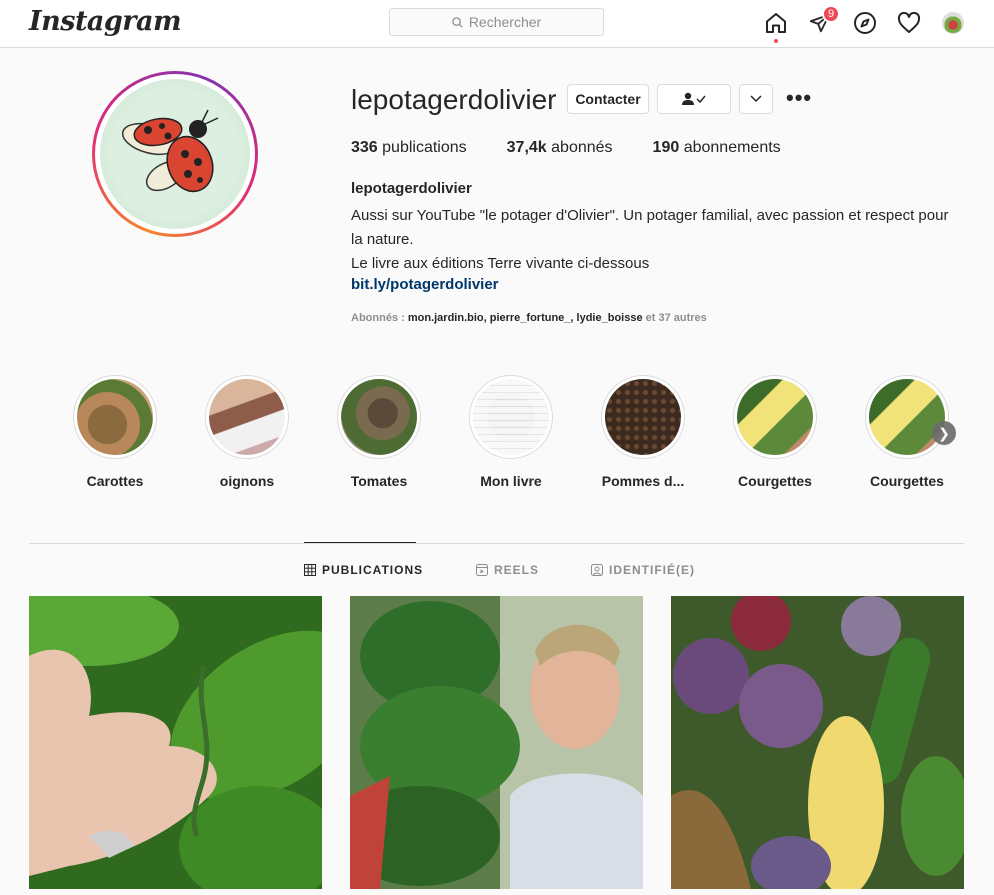  What do you see at coordinates (115, 481) in the screenshot?
I see `highlight-label: Carottes` at bounding box center [115, 481].